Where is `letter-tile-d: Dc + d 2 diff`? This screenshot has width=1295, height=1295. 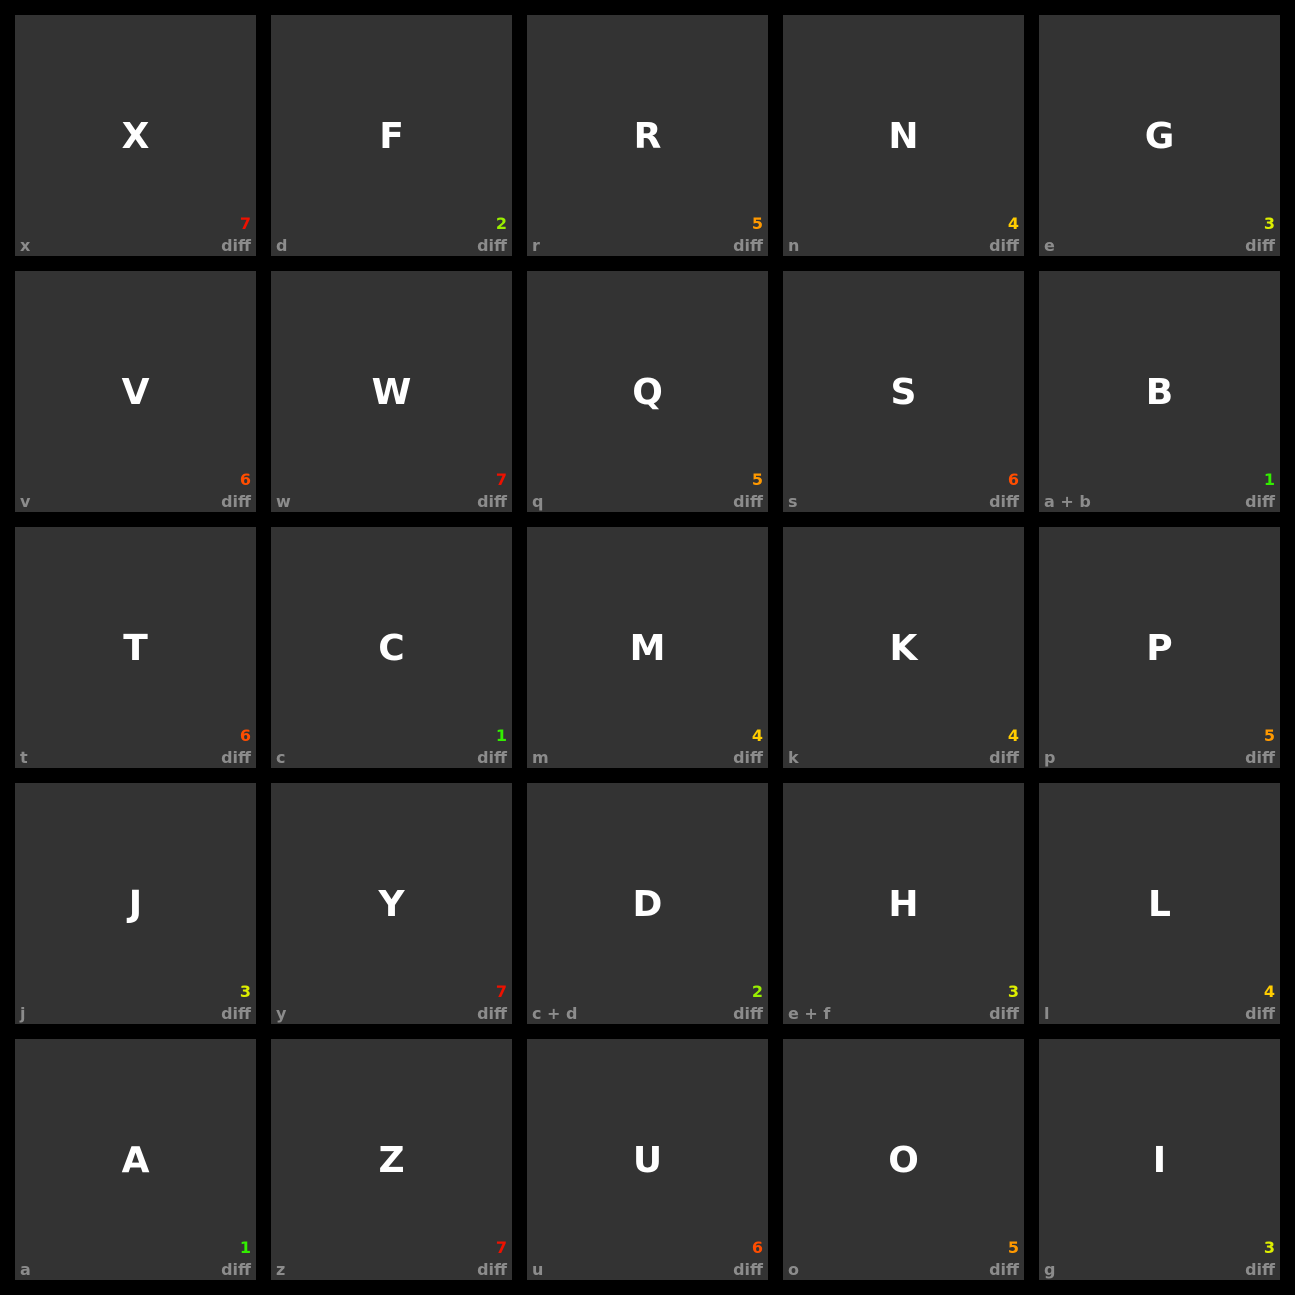 letter-tile-d: Dc + d 2 diff is located at coordinates (647, 903).